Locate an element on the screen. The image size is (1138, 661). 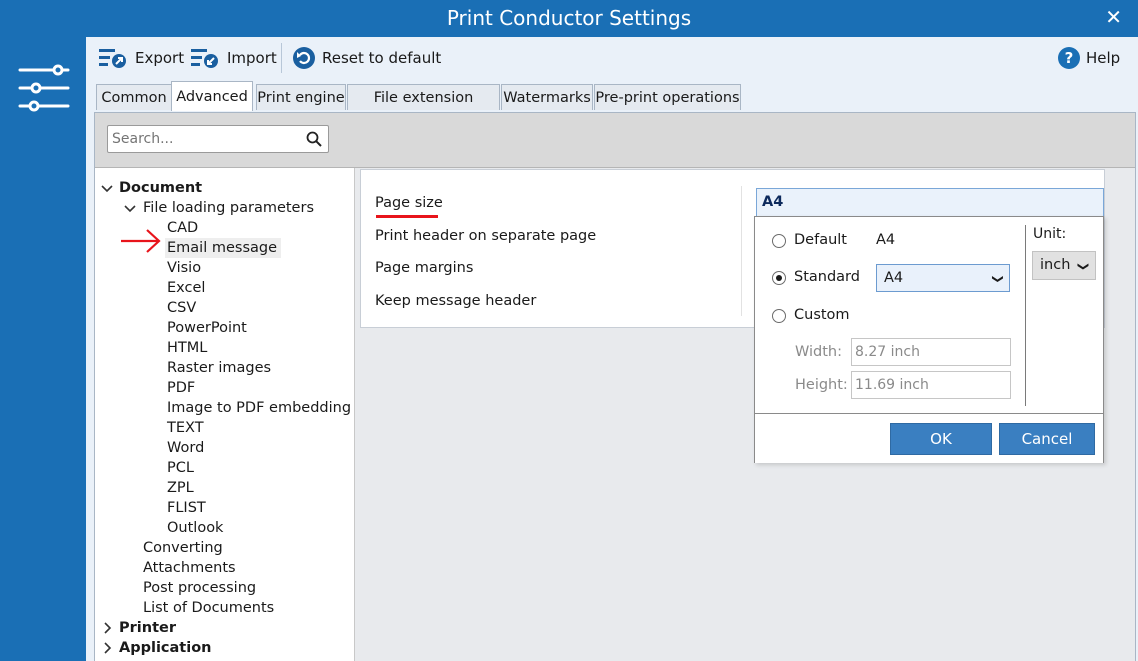
standard-radio is located at coordinates (779, 278).